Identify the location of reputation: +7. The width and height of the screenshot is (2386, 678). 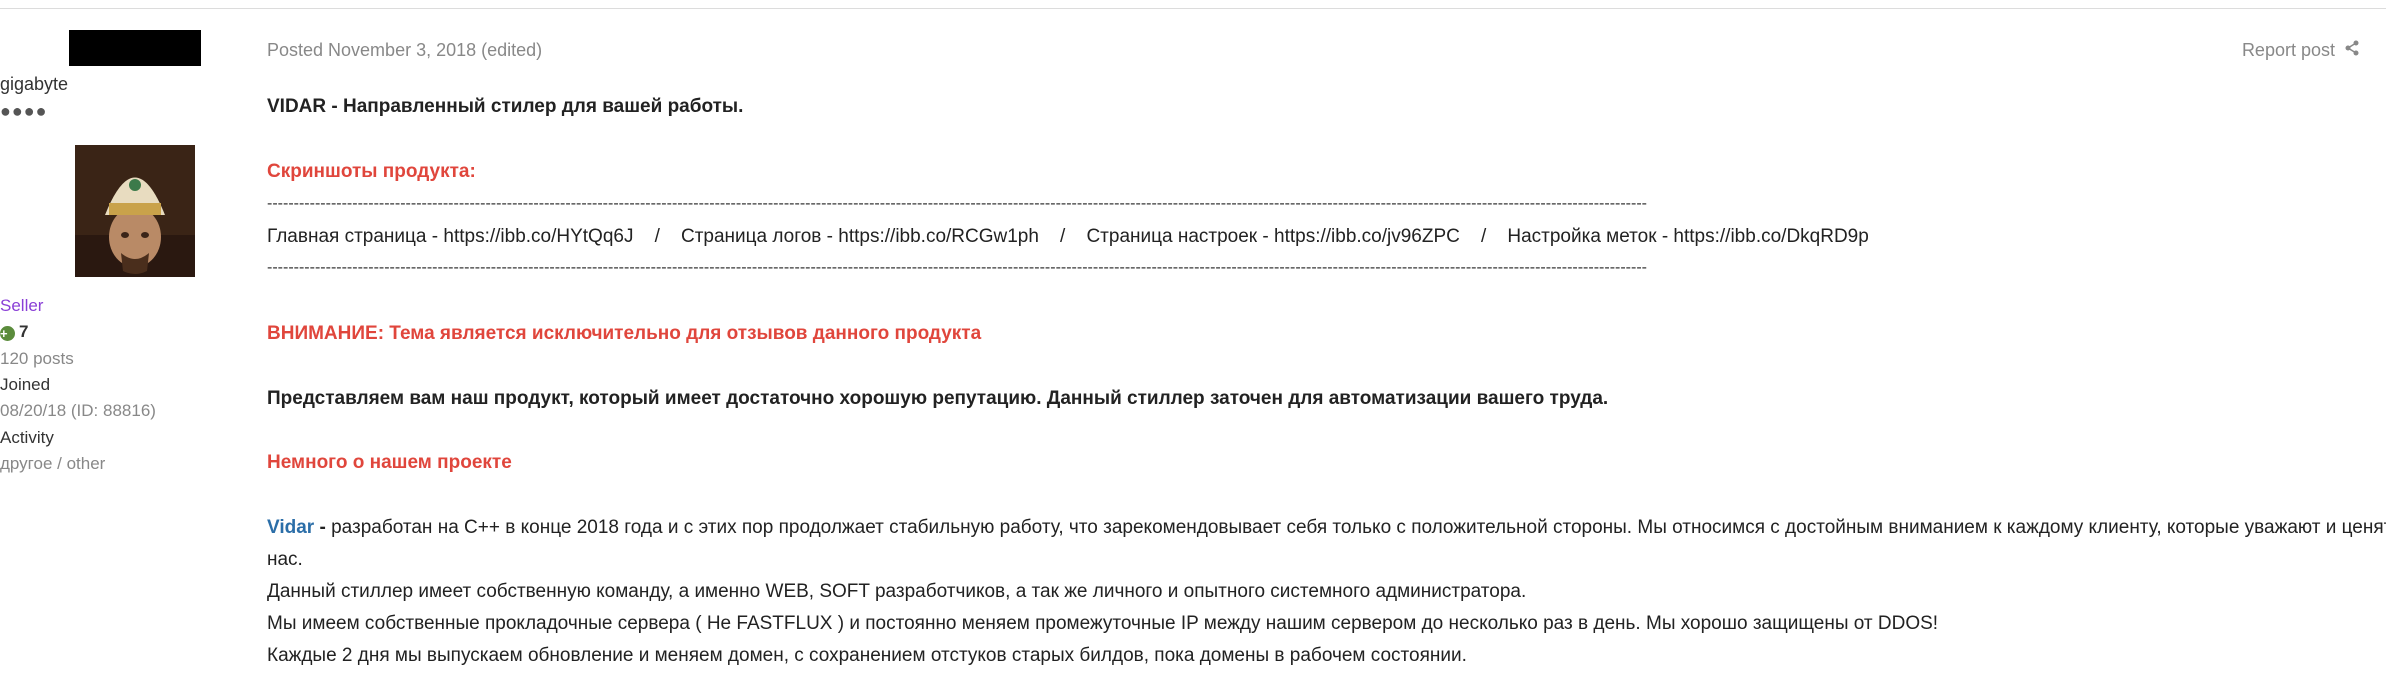
(135, 332).